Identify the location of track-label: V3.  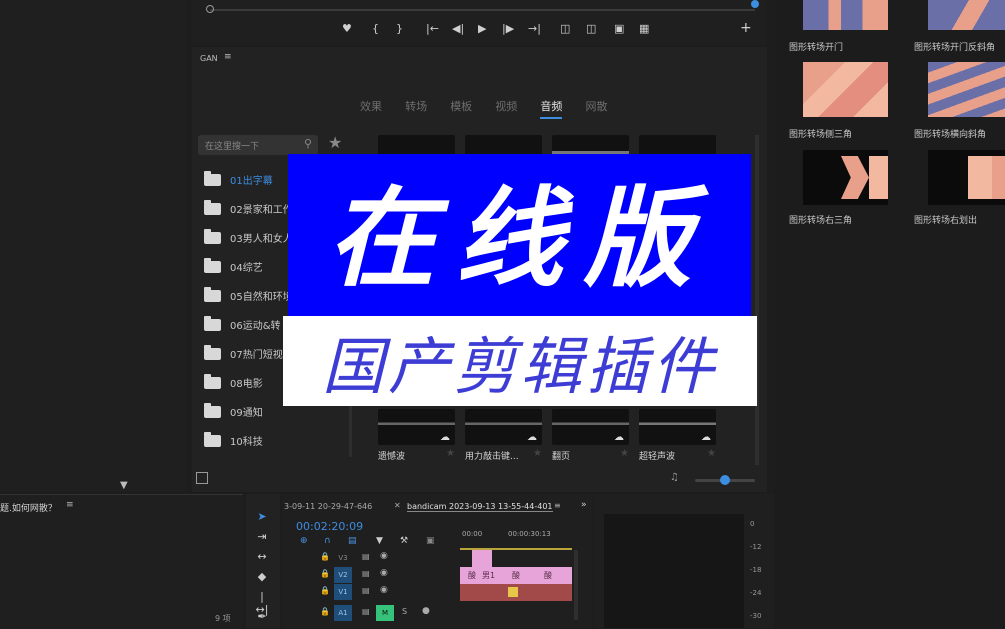
(343, 558).